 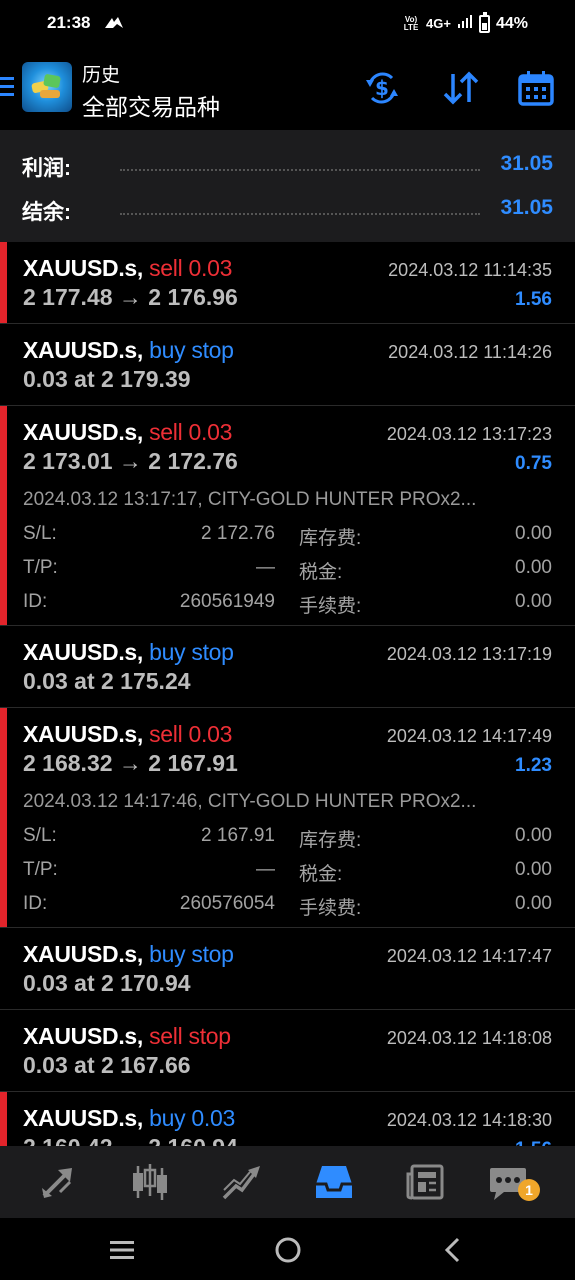 I want to click on bottom-navigation: 1, so click(x=287, y=1182).